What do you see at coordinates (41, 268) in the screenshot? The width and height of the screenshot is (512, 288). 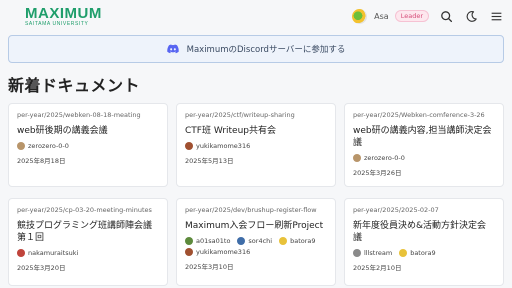 I see `card-date: 2025年3月20日` at bounding box center [41, 268].